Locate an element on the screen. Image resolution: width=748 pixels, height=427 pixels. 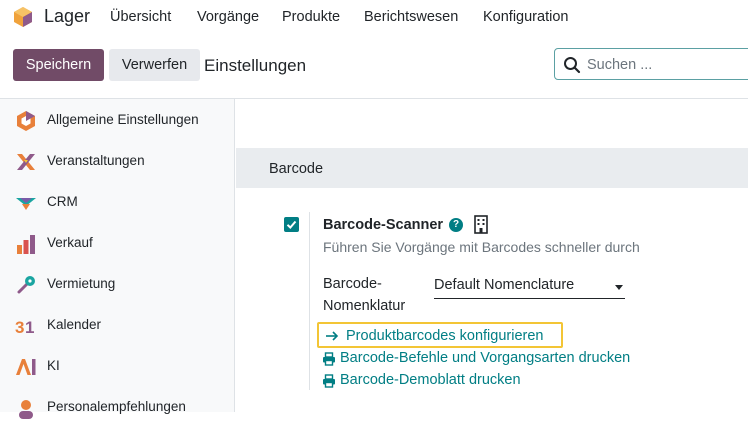
rental-key-icon is located at coordinates (26, 285).